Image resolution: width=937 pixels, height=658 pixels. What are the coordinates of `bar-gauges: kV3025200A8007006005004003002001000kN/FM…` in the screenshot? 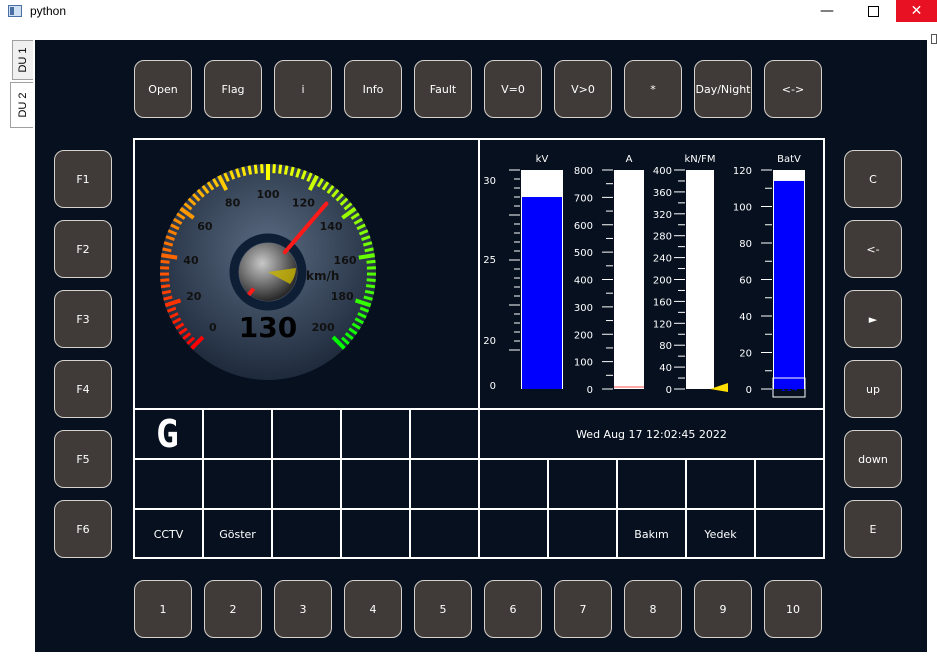 It's located at (644, 276).